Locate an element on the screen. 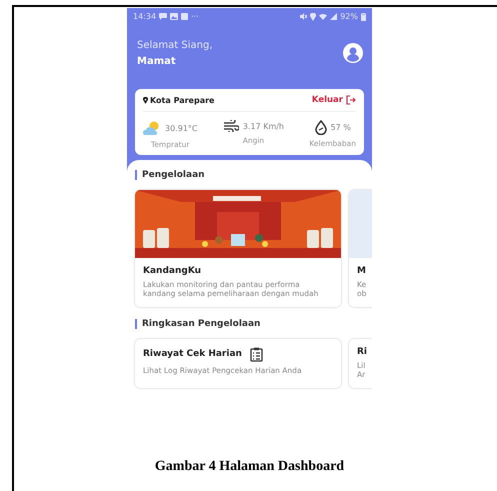 This screenshot has height=491, width=497. clipboard-icon is located at coordinates (256, 354).